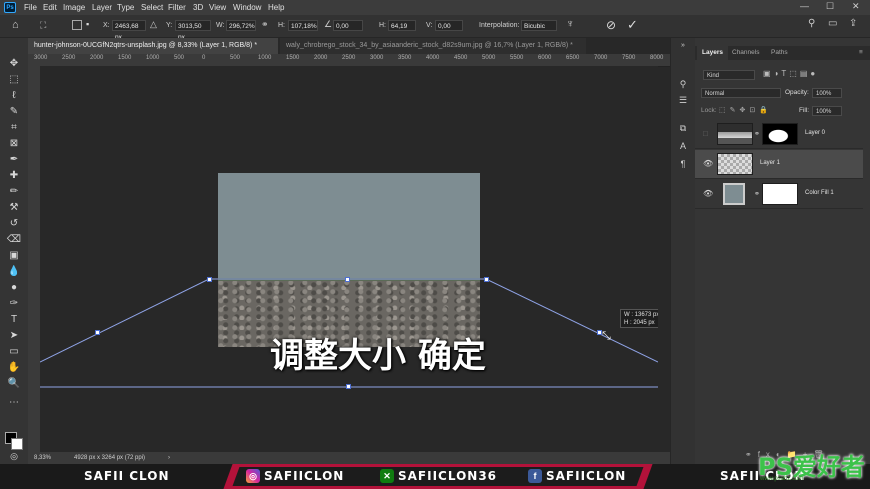 Image resolution: width=870 pixels, height=489 pixels. What do you see at coordinates (14, 111) in the screenshot?
I see `quick-select-tool-icon: ✎` at bounding box center [14, 111].